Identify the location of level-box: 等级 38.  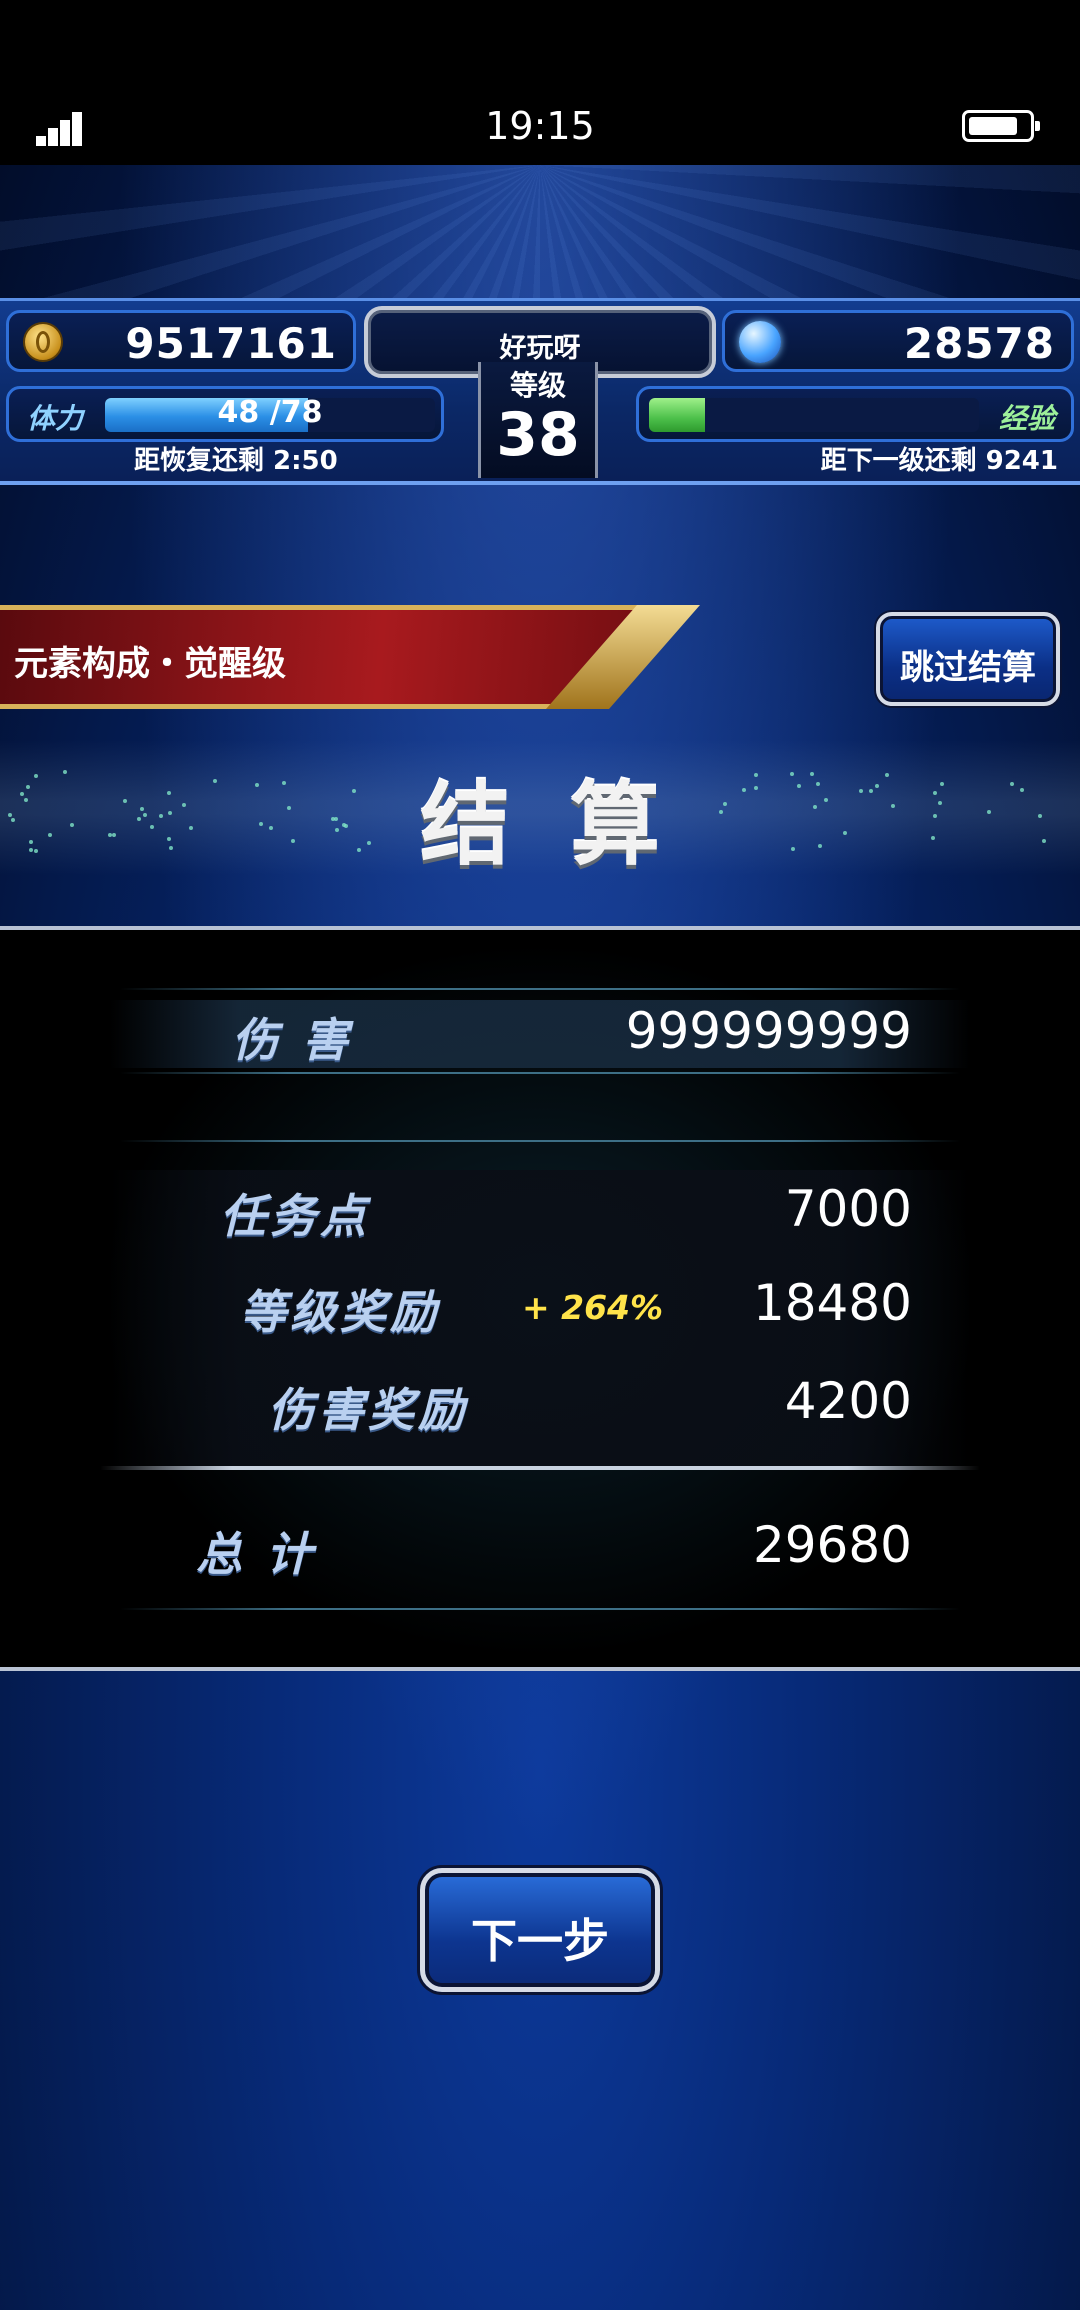
(538, 420).